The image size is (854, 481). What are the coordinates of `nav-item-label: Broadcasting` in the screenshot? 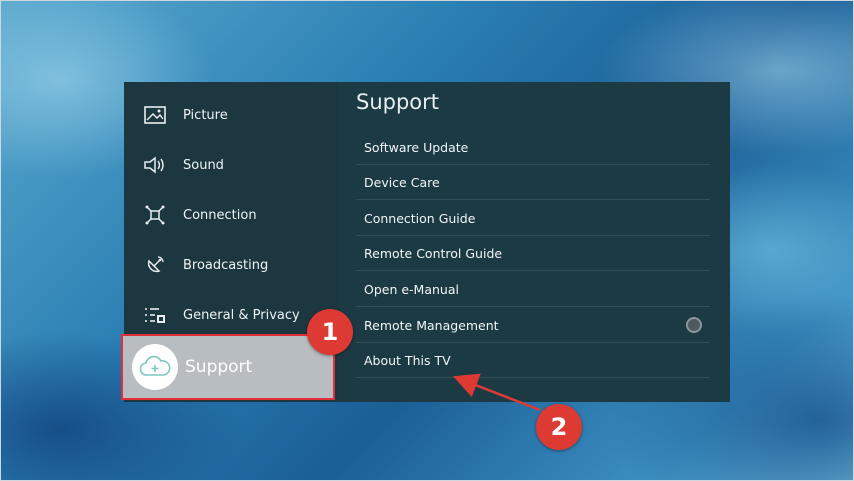 It's located at (226, 265).